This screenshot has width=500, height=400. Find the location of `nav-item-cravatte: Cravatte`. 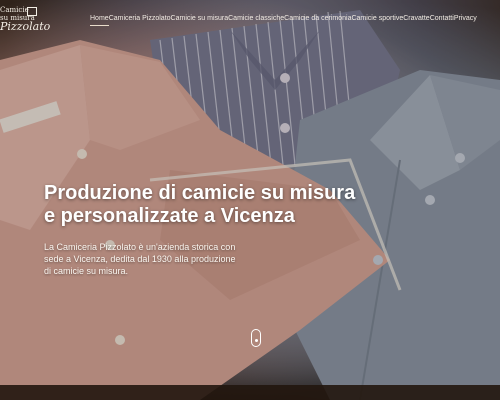

nav-item-cravatte: Cravatte is located at coordinates (416, 20).